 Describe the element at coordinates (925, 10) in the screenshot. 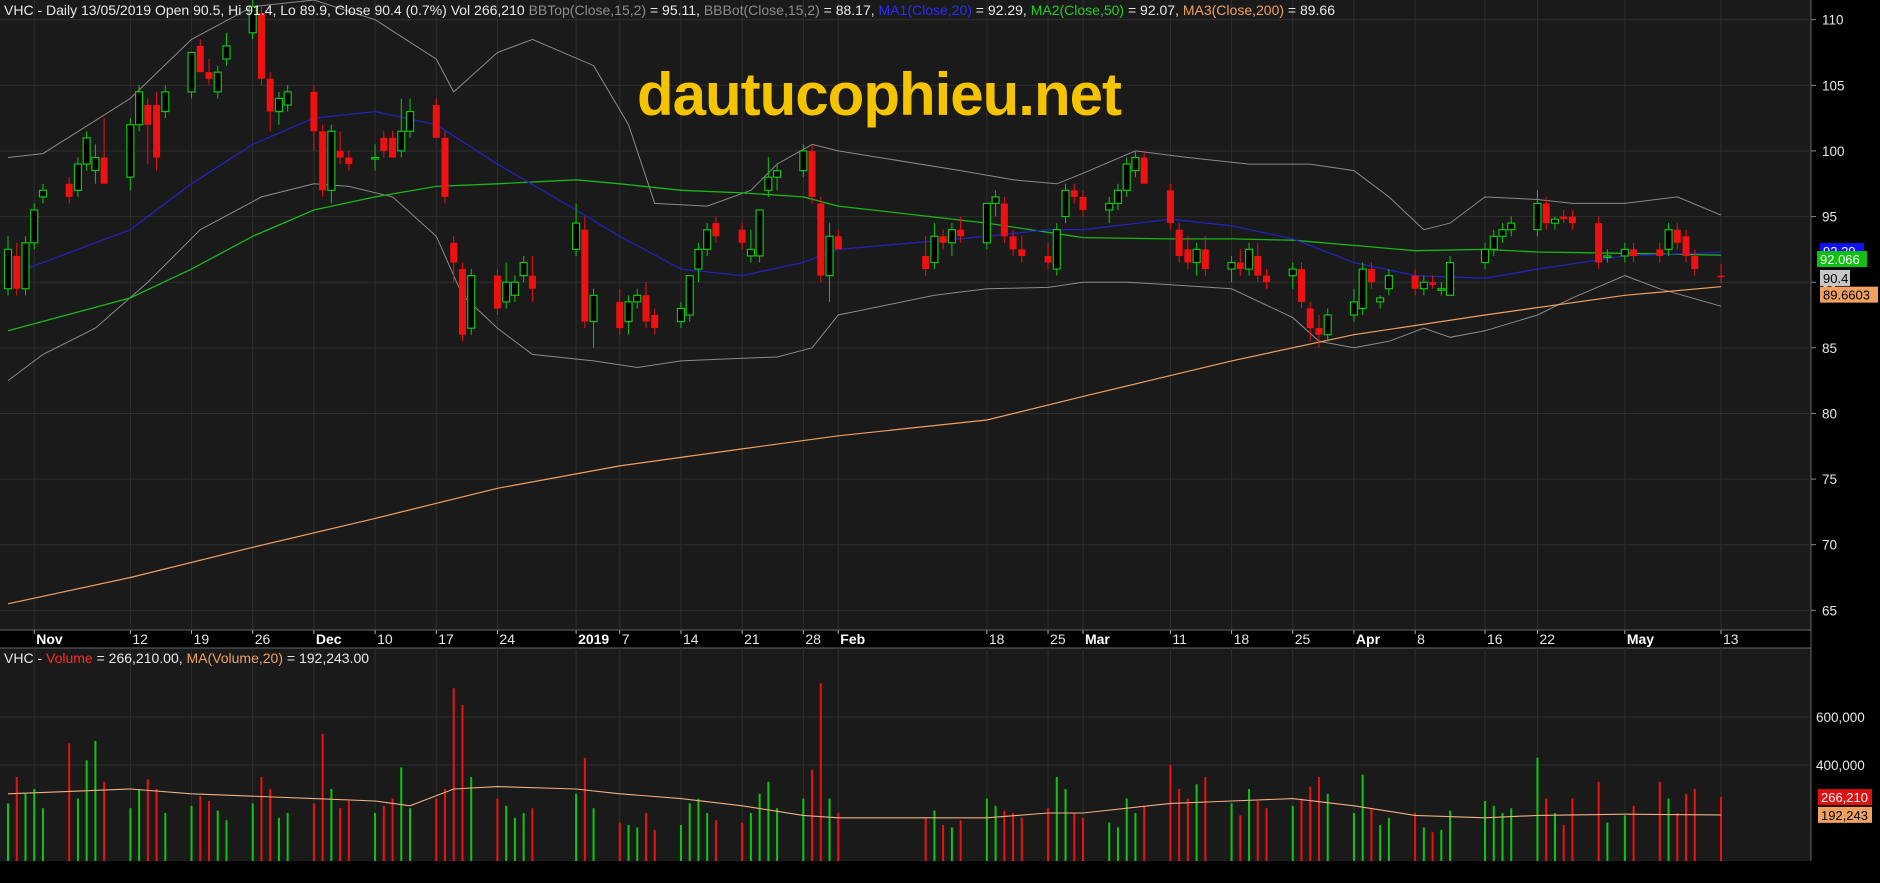

I see `header-segment: MA1(Close,20)` at that location.